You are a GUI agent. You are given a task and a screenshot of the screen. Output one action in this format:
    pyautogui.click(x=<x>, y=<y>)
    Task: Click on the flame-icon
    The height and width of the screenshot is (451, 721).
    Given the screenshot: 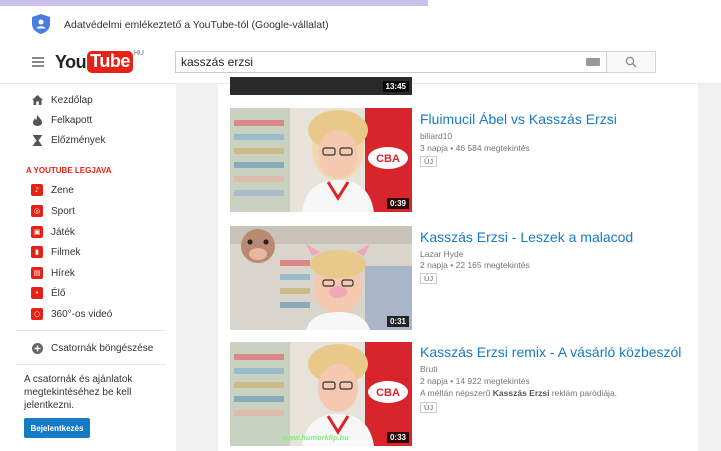 What is the action you would take?
    pyautogui.click(x=37, y=120)
    